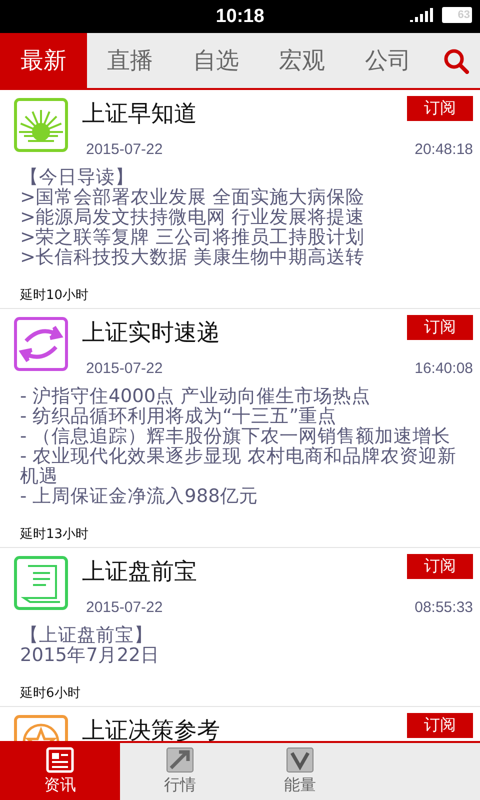  Describe the element at coordinates (130, 60) in the screenshot. I see `category-tab: 直播` at that location.